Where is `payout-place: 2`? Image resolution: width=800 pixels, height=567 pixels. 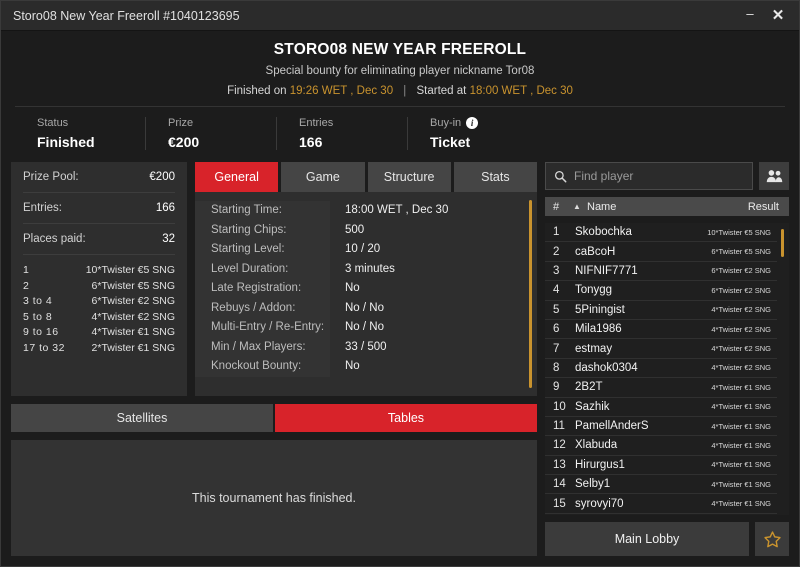 payout-place: 2 is located at coordinates (26, 285).